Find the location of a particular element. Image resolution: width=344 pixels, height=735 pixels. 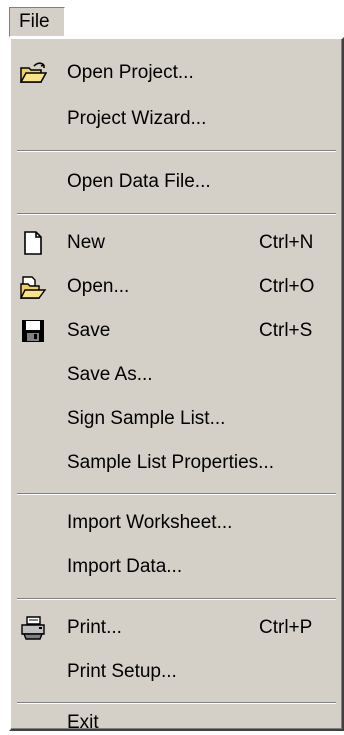

save-floppy-icon is located at coordinates (33, 331).